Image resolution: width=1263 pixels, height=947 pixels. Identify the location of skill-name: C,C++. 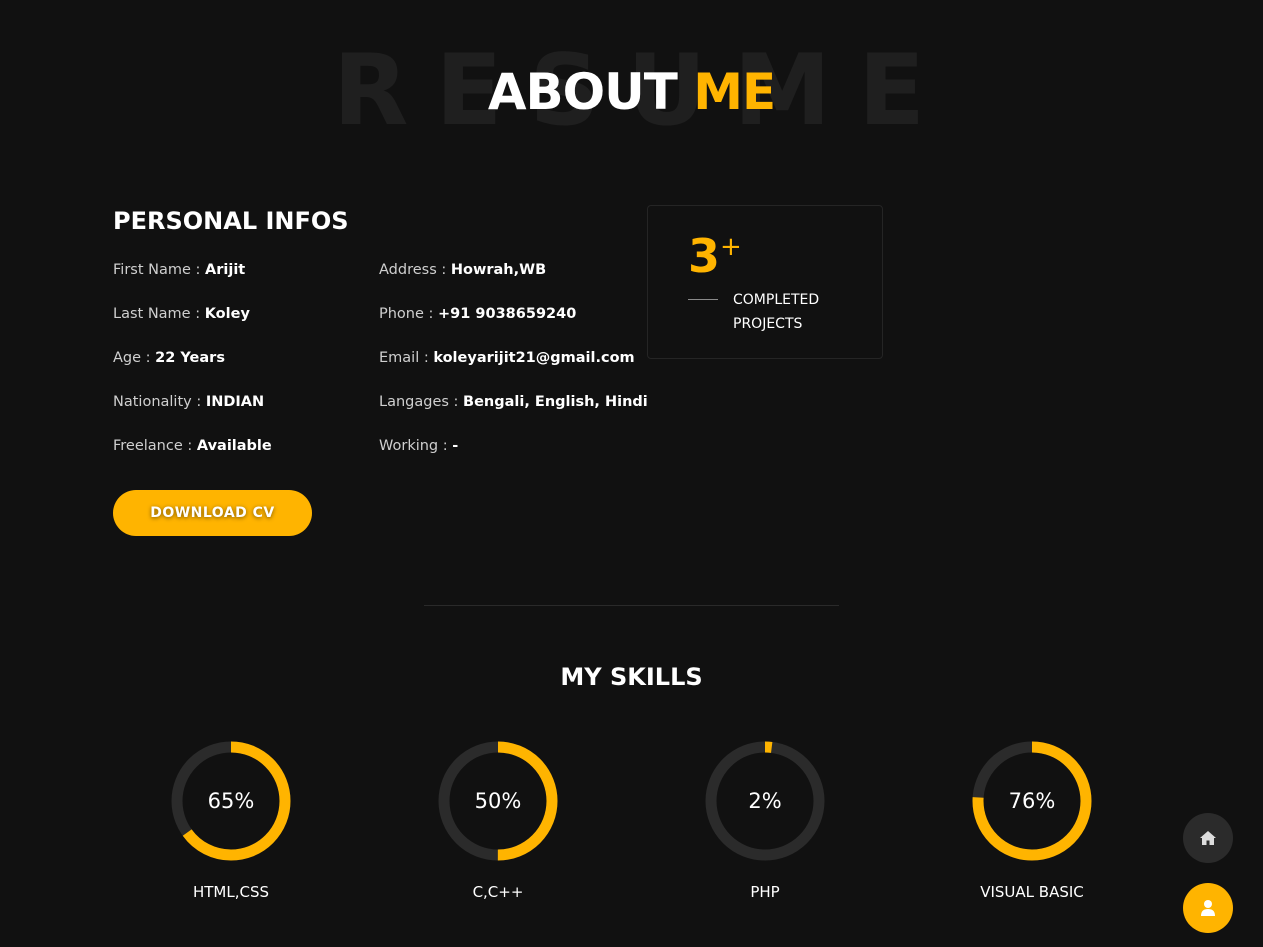
(498, 892).